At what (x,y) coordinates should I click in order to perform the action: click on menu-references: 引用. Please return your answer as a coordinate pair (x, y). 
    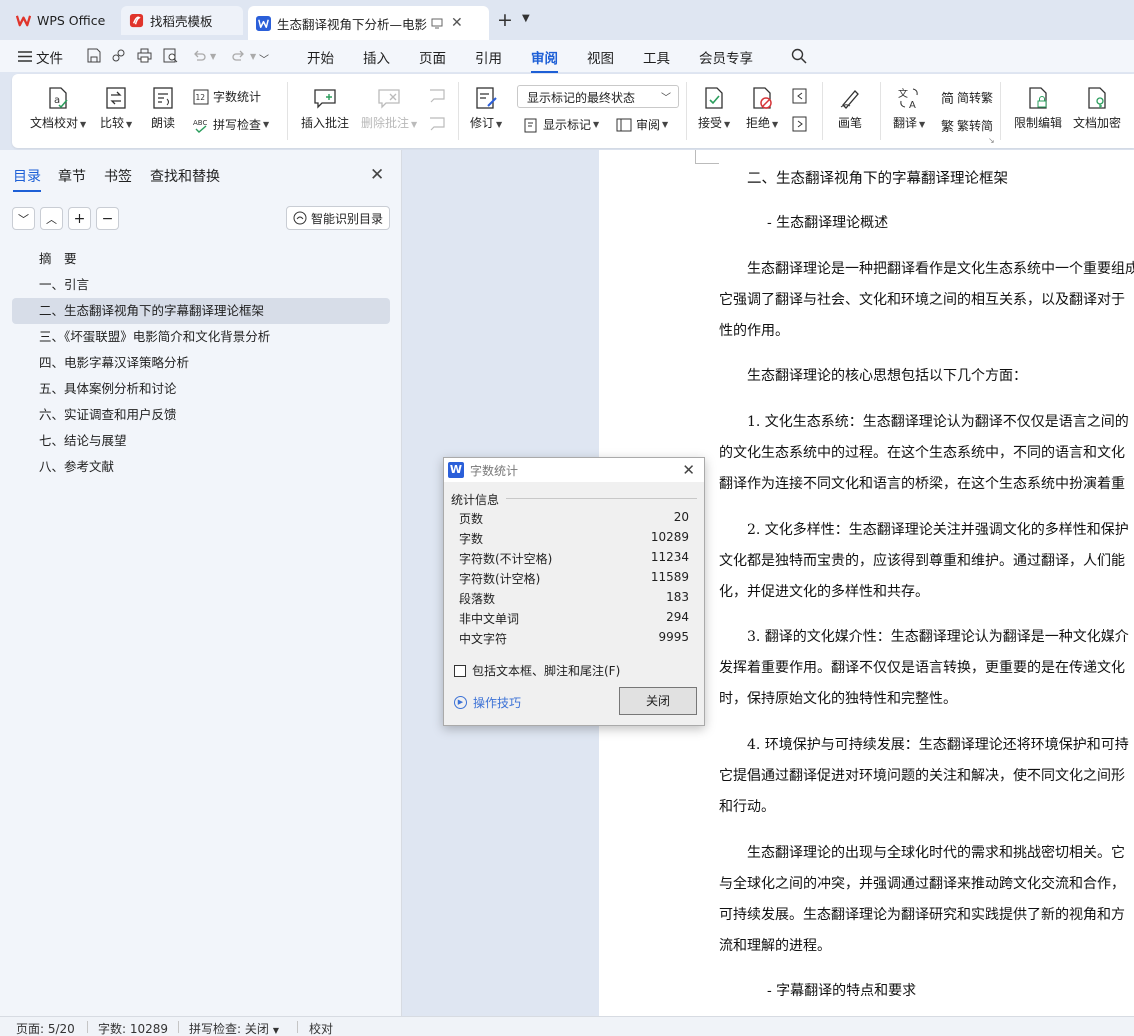
    Looking at the image, I should click on (488, 57).